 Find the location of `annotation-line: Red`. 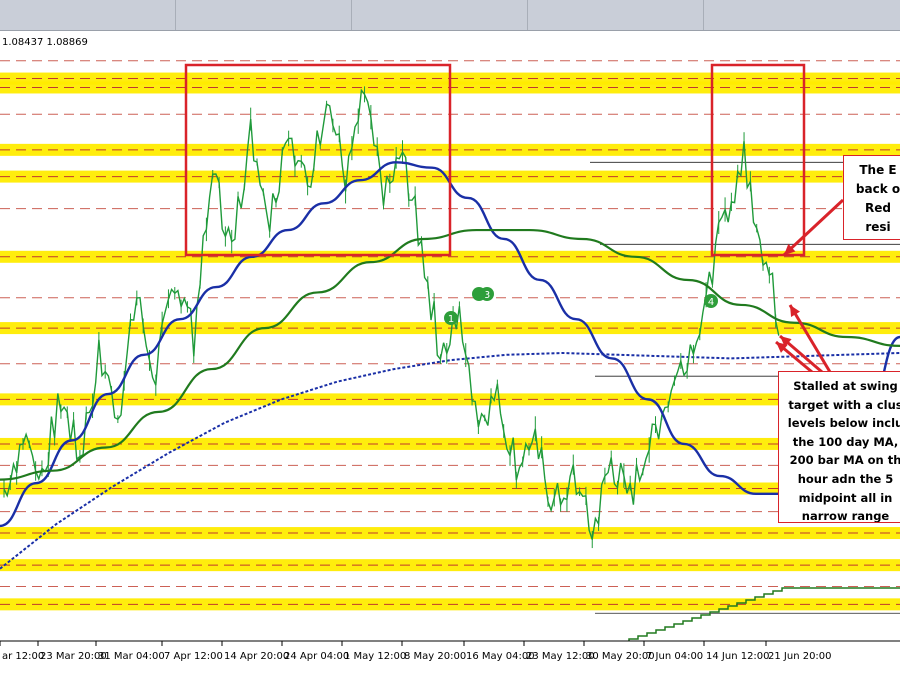

annotation-line: Red is located at coordinates (878, 208).